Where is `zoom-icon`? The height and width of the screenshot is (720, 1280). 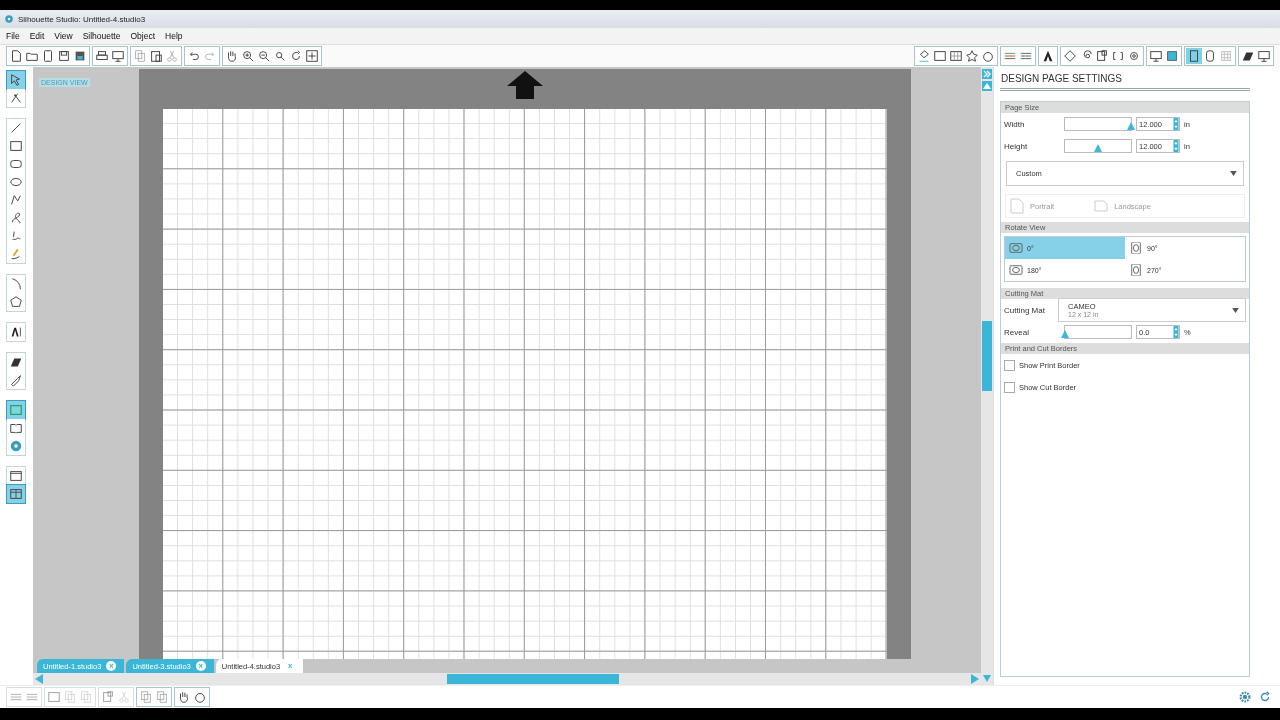 zoom-icon is located at coordinates (280, 56).